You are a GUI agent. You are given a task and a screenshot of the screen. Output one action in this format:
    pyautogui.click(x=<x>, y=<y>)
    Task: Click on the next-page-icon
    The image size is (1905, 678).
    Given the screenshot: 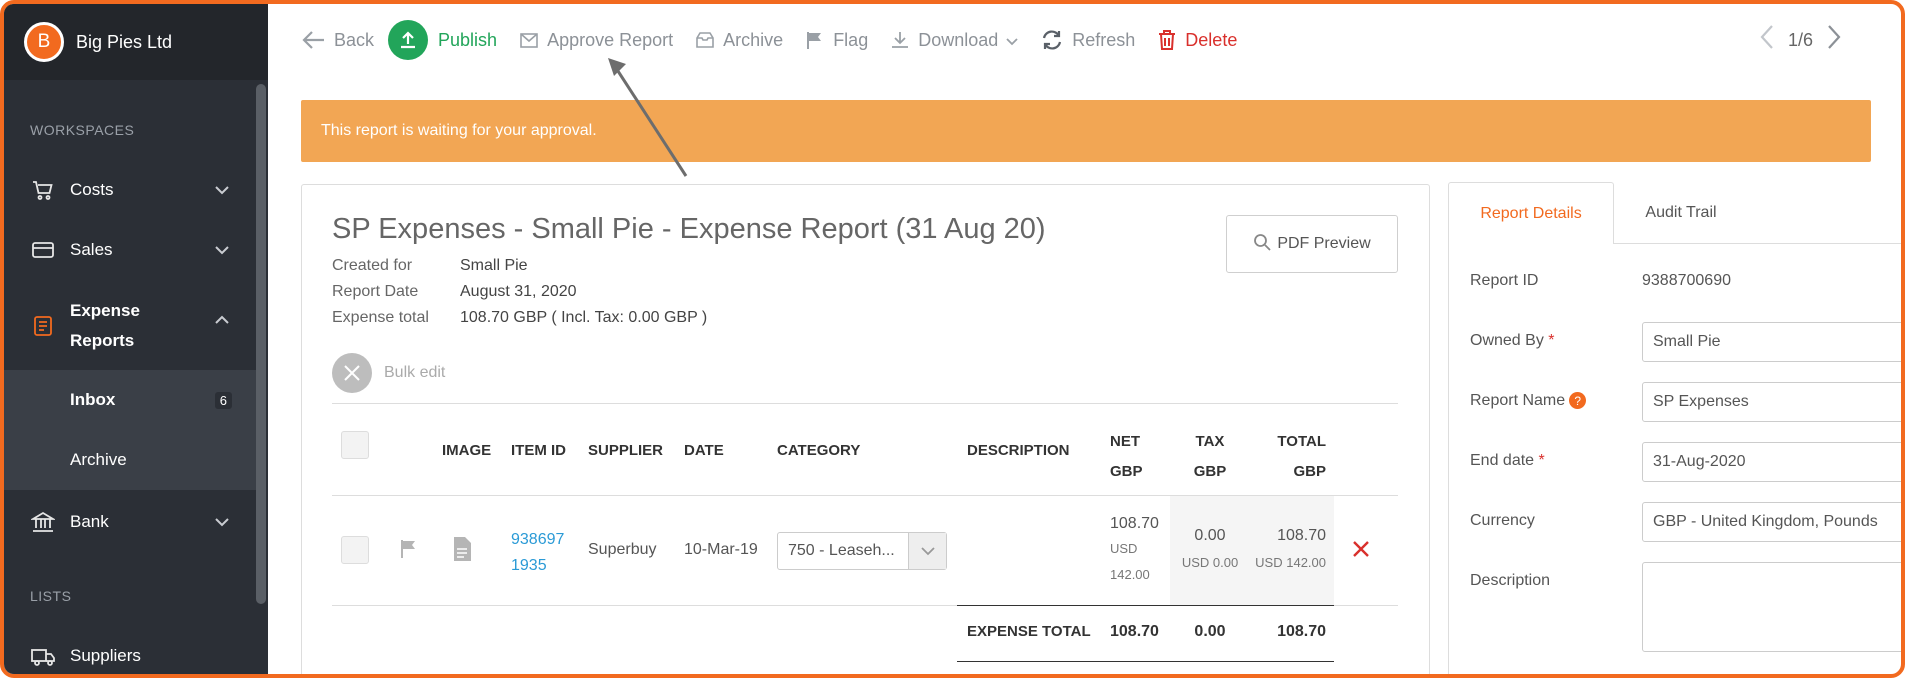 What is the action you would take?
    pyautogui.click(x=1834, y=40)
    